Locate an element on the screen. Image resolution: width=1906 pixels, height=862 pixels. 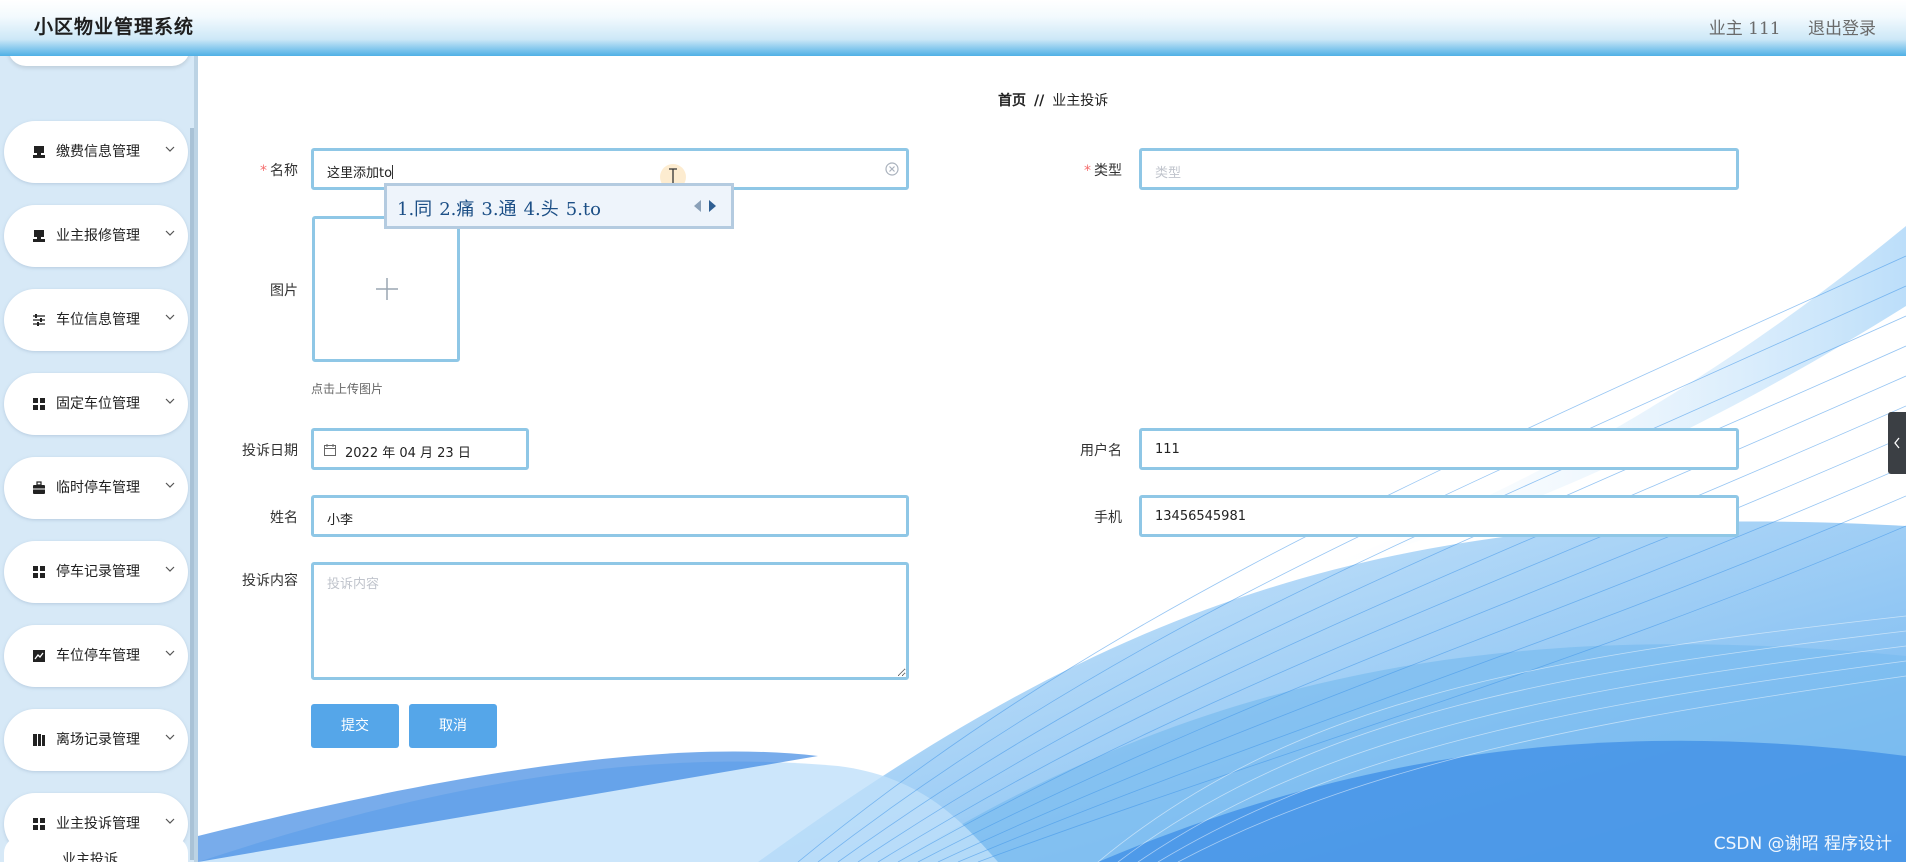
content-label: 投诉内容 is located at coordinates (270, 581).